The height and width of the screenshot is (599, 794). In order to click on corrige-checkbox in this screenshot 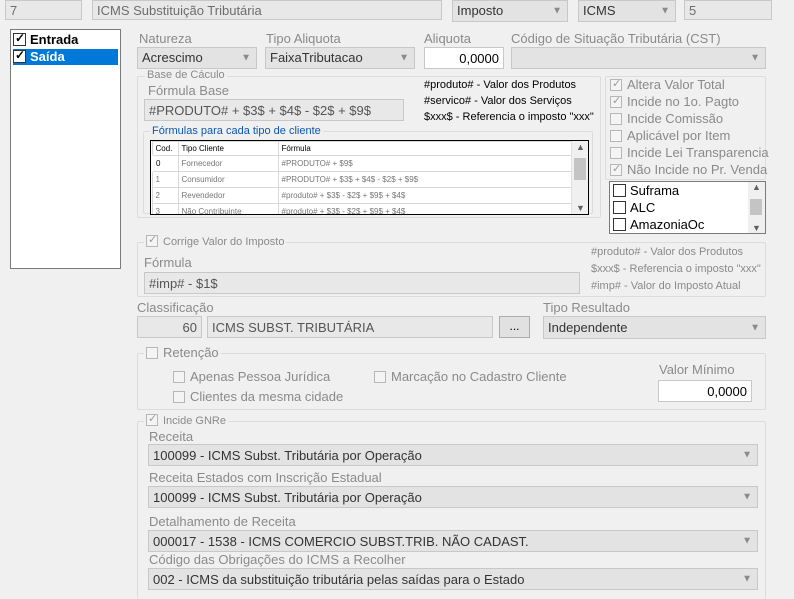, I will do `click(152, 240)`.